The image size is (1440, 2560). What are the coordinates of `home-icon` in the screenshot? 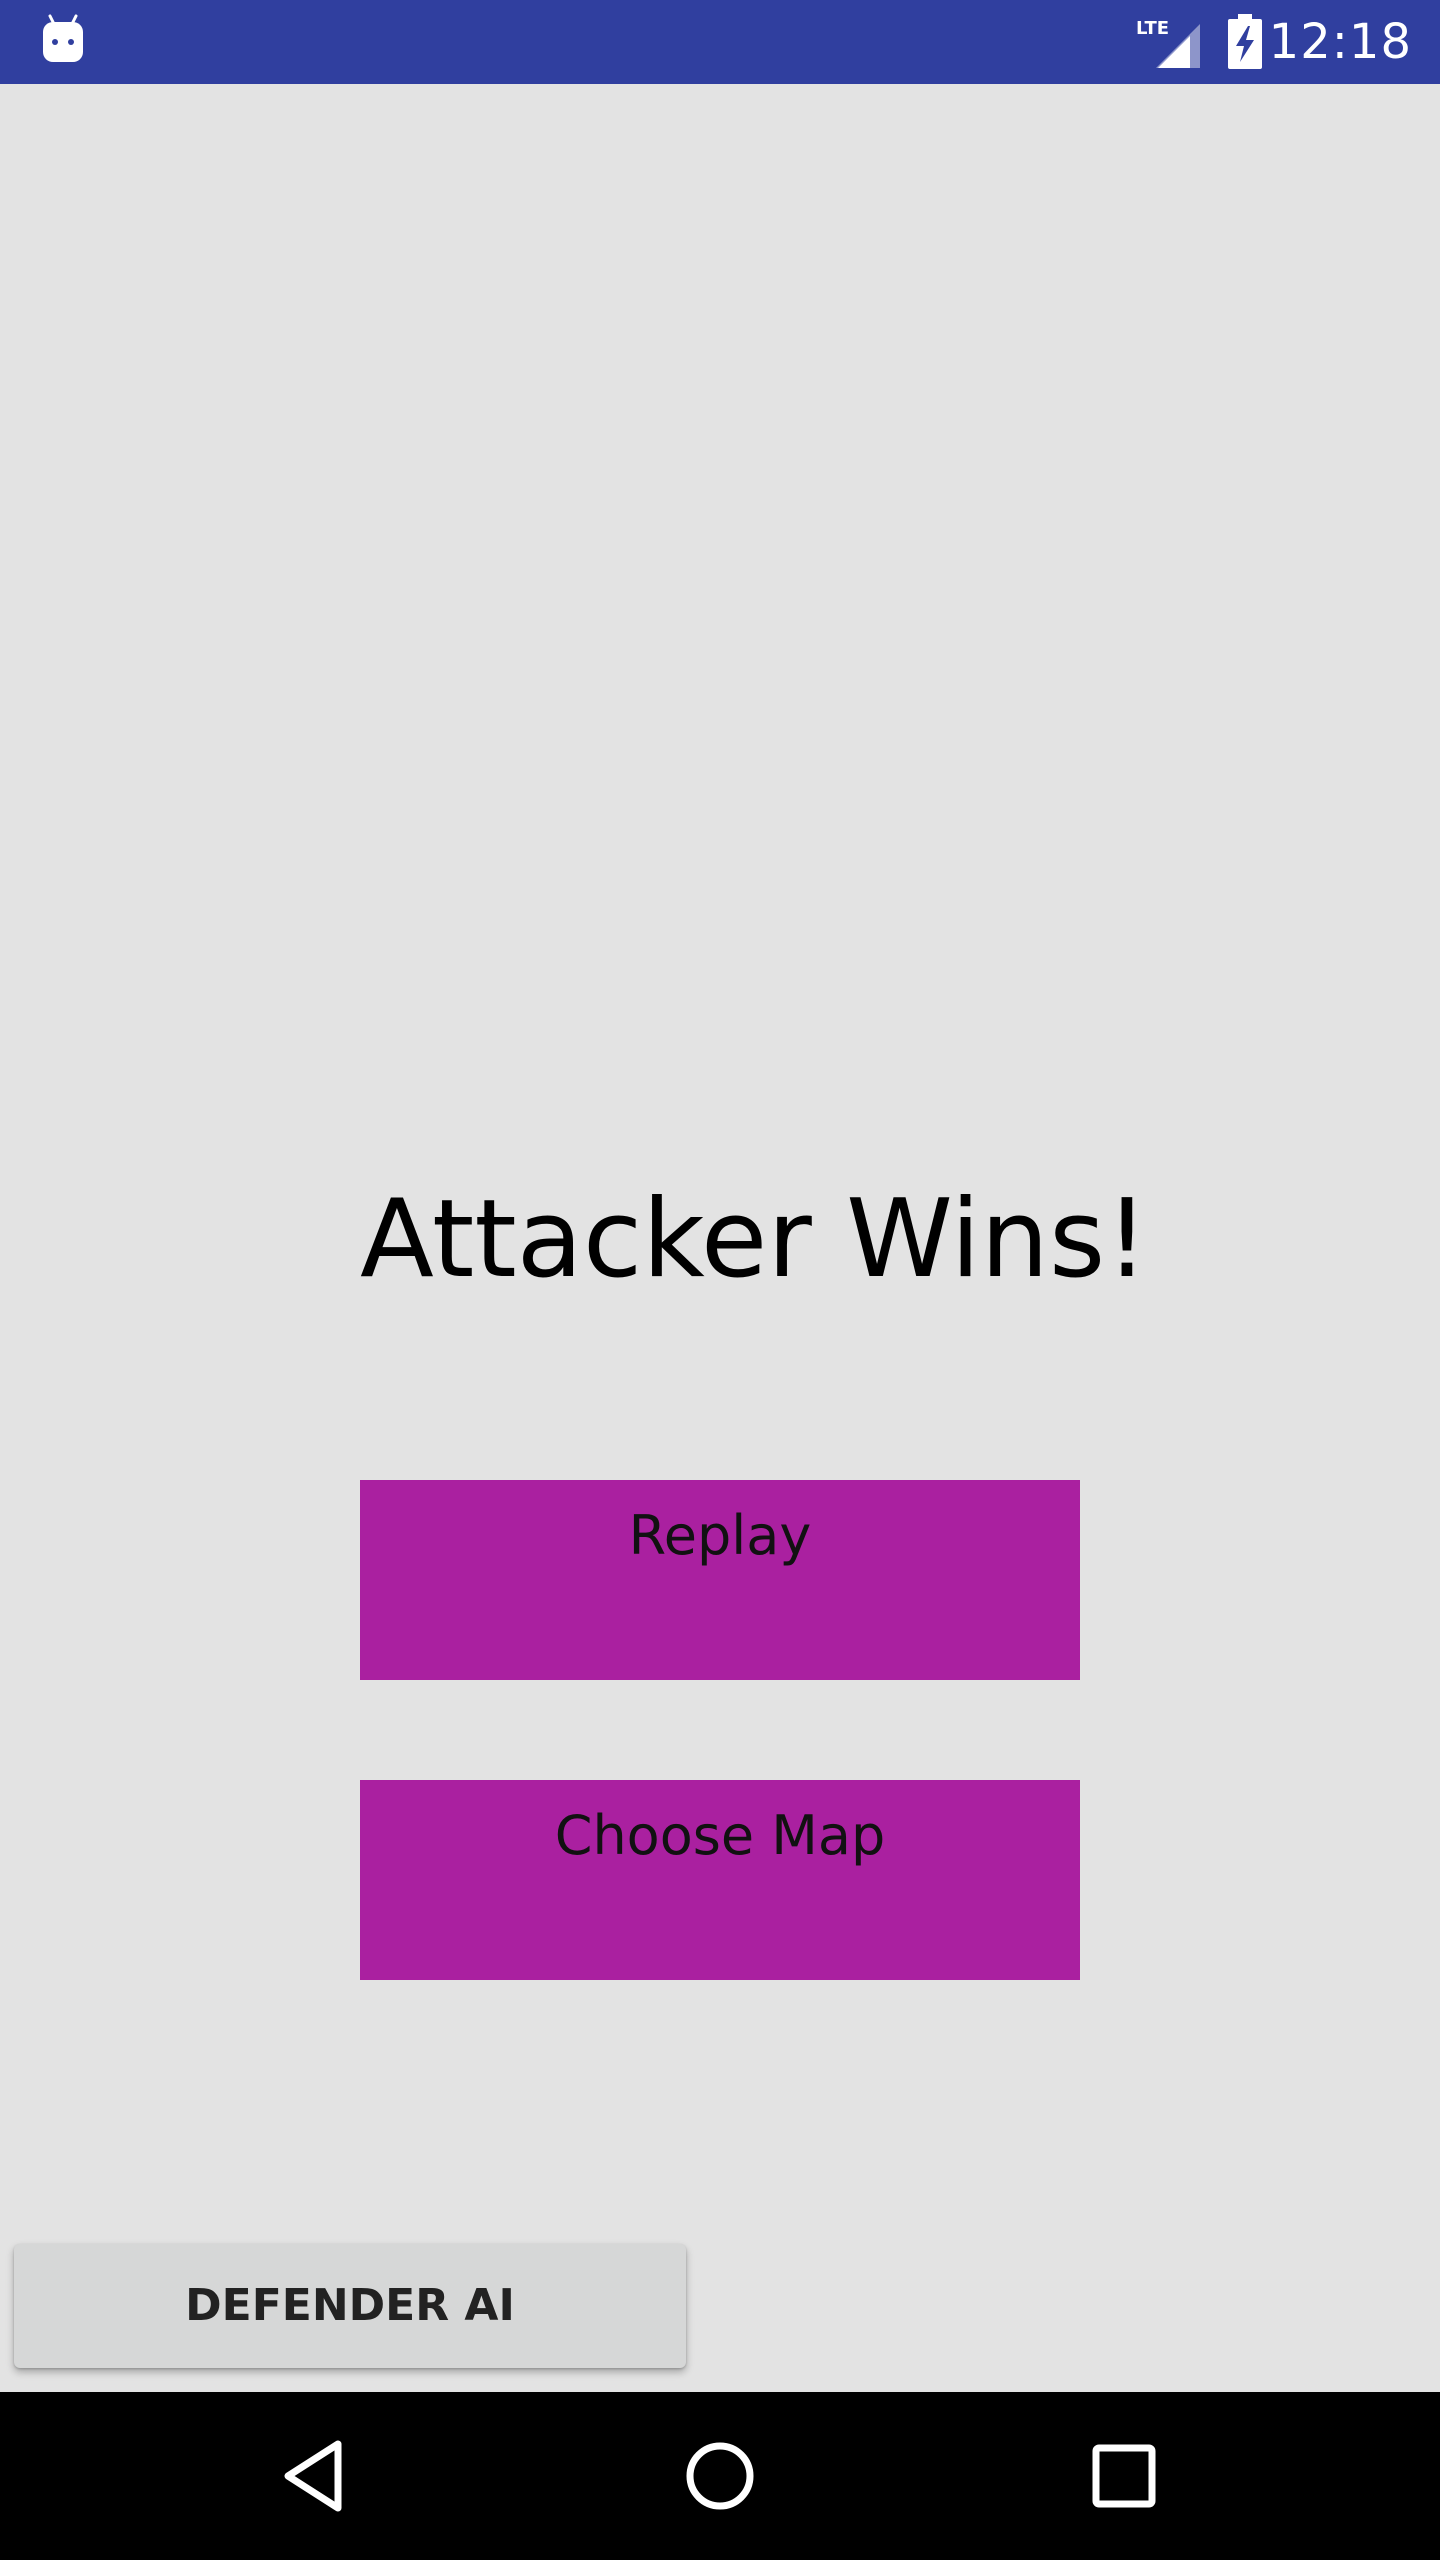 It's located at (720, 2476).